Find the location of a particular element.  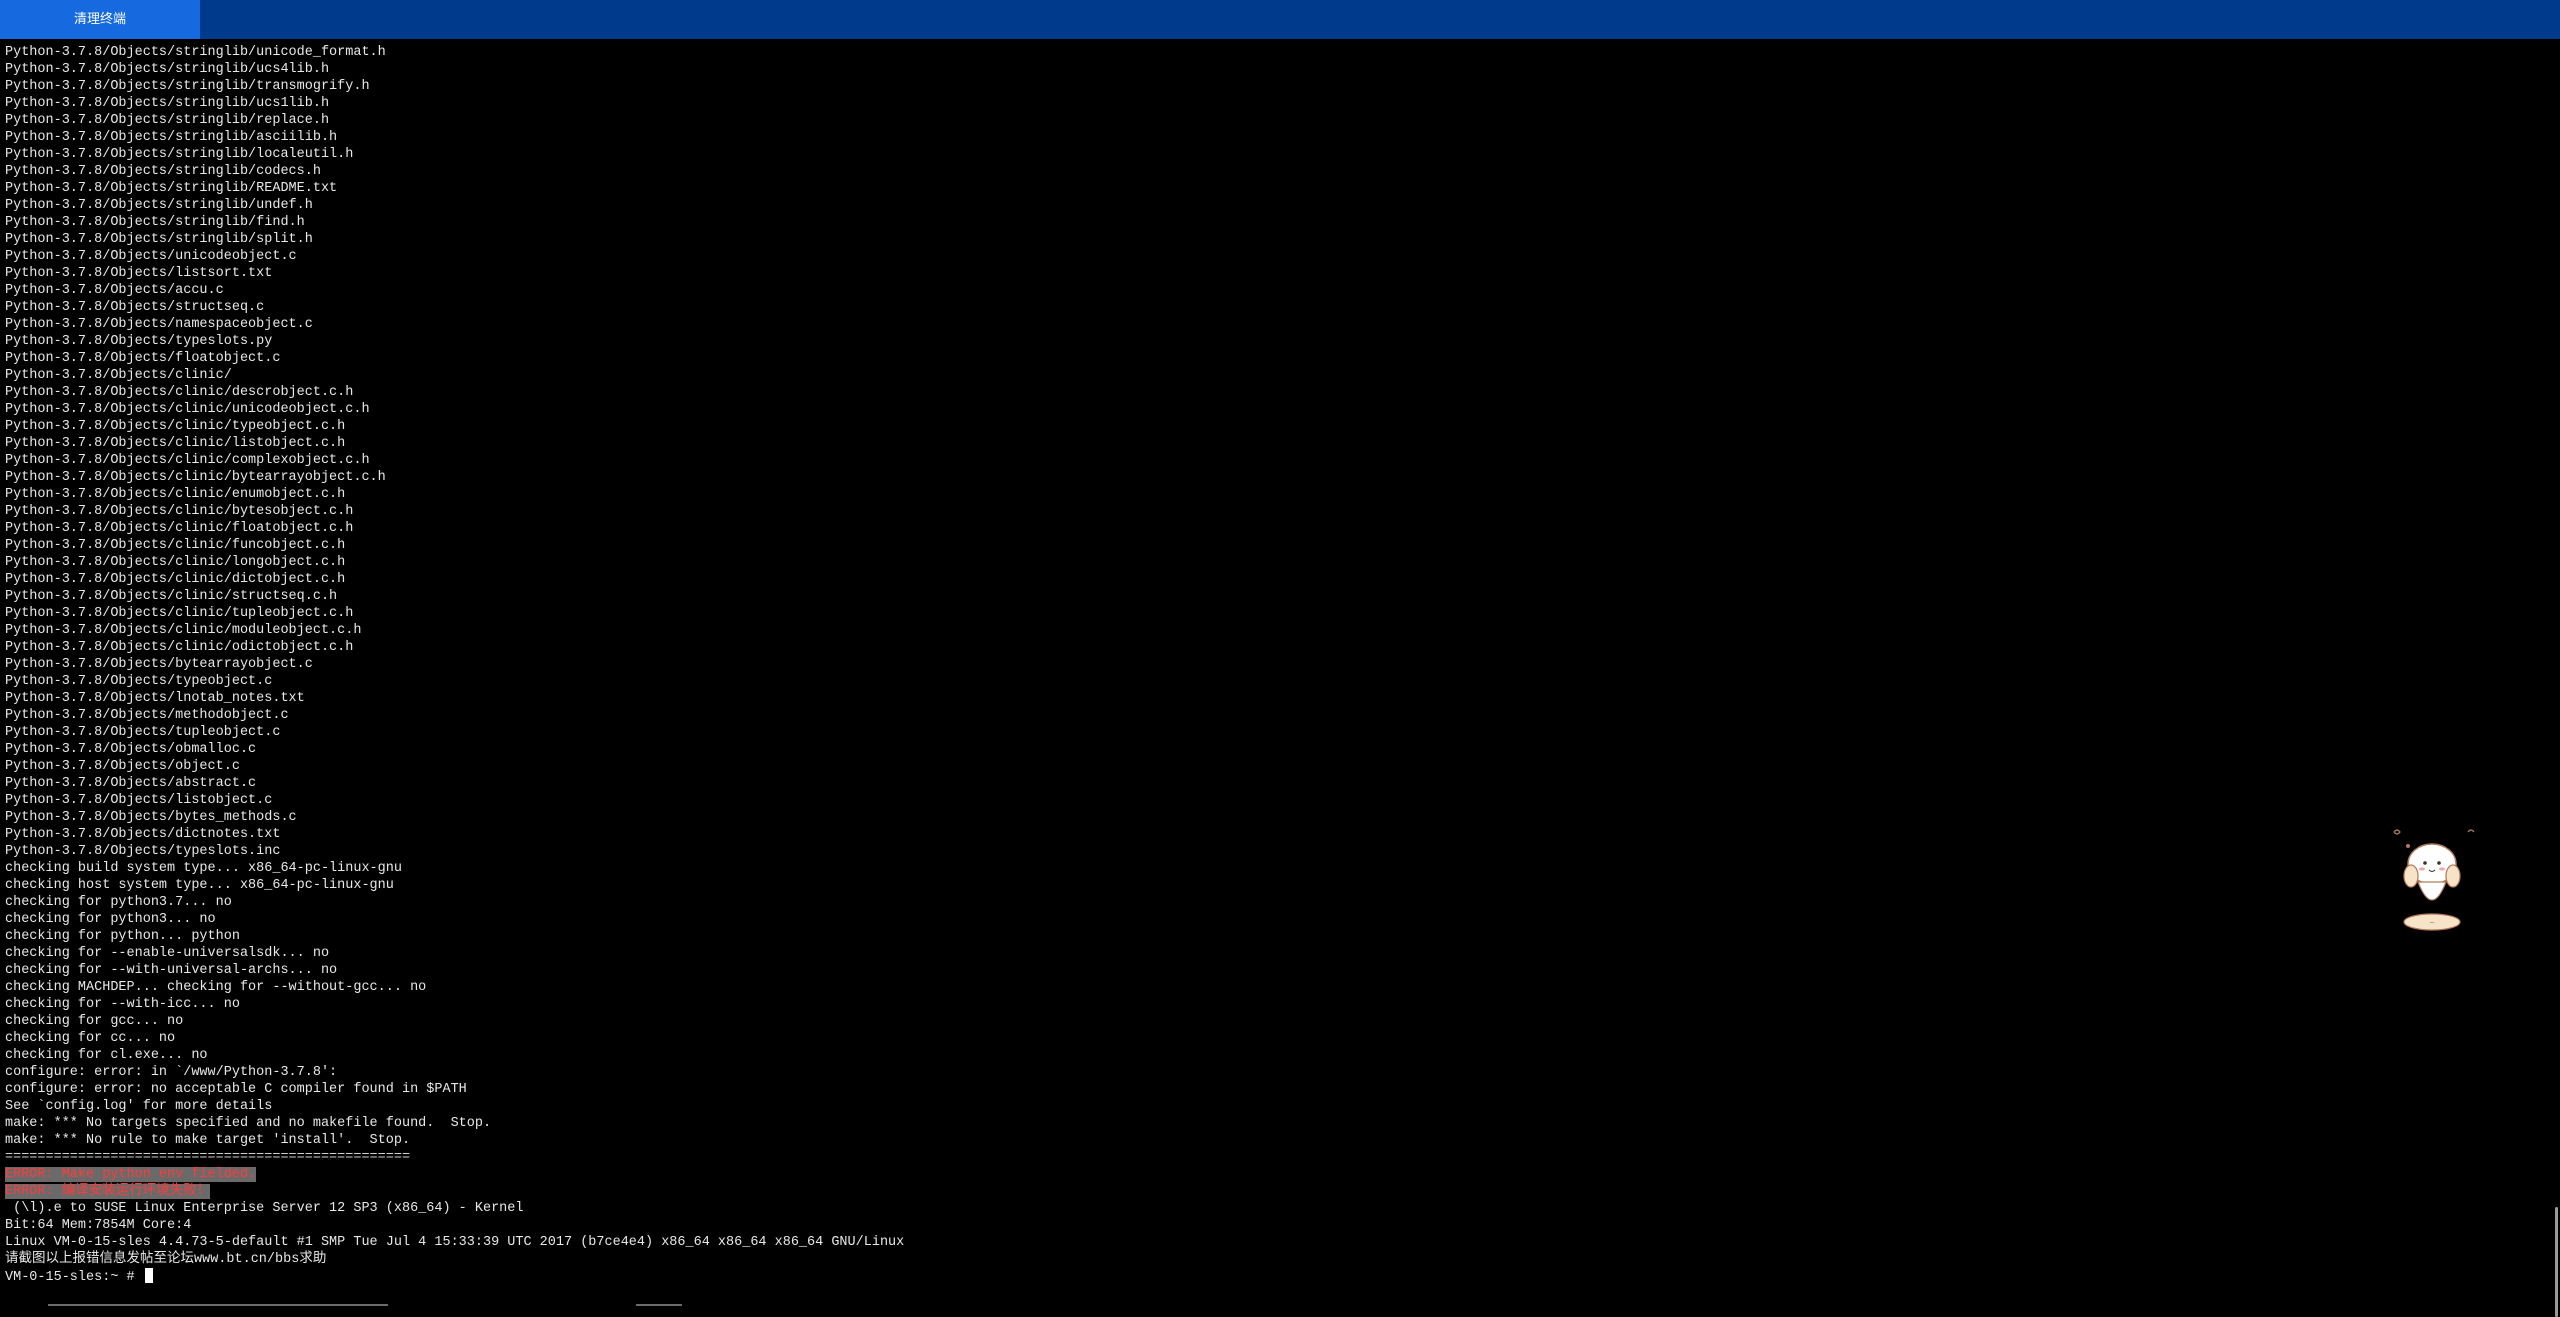

terminal-line: Python-3.7.8/Objects/stringlib/ucs1lib.h is located at coordinates (454, 103).